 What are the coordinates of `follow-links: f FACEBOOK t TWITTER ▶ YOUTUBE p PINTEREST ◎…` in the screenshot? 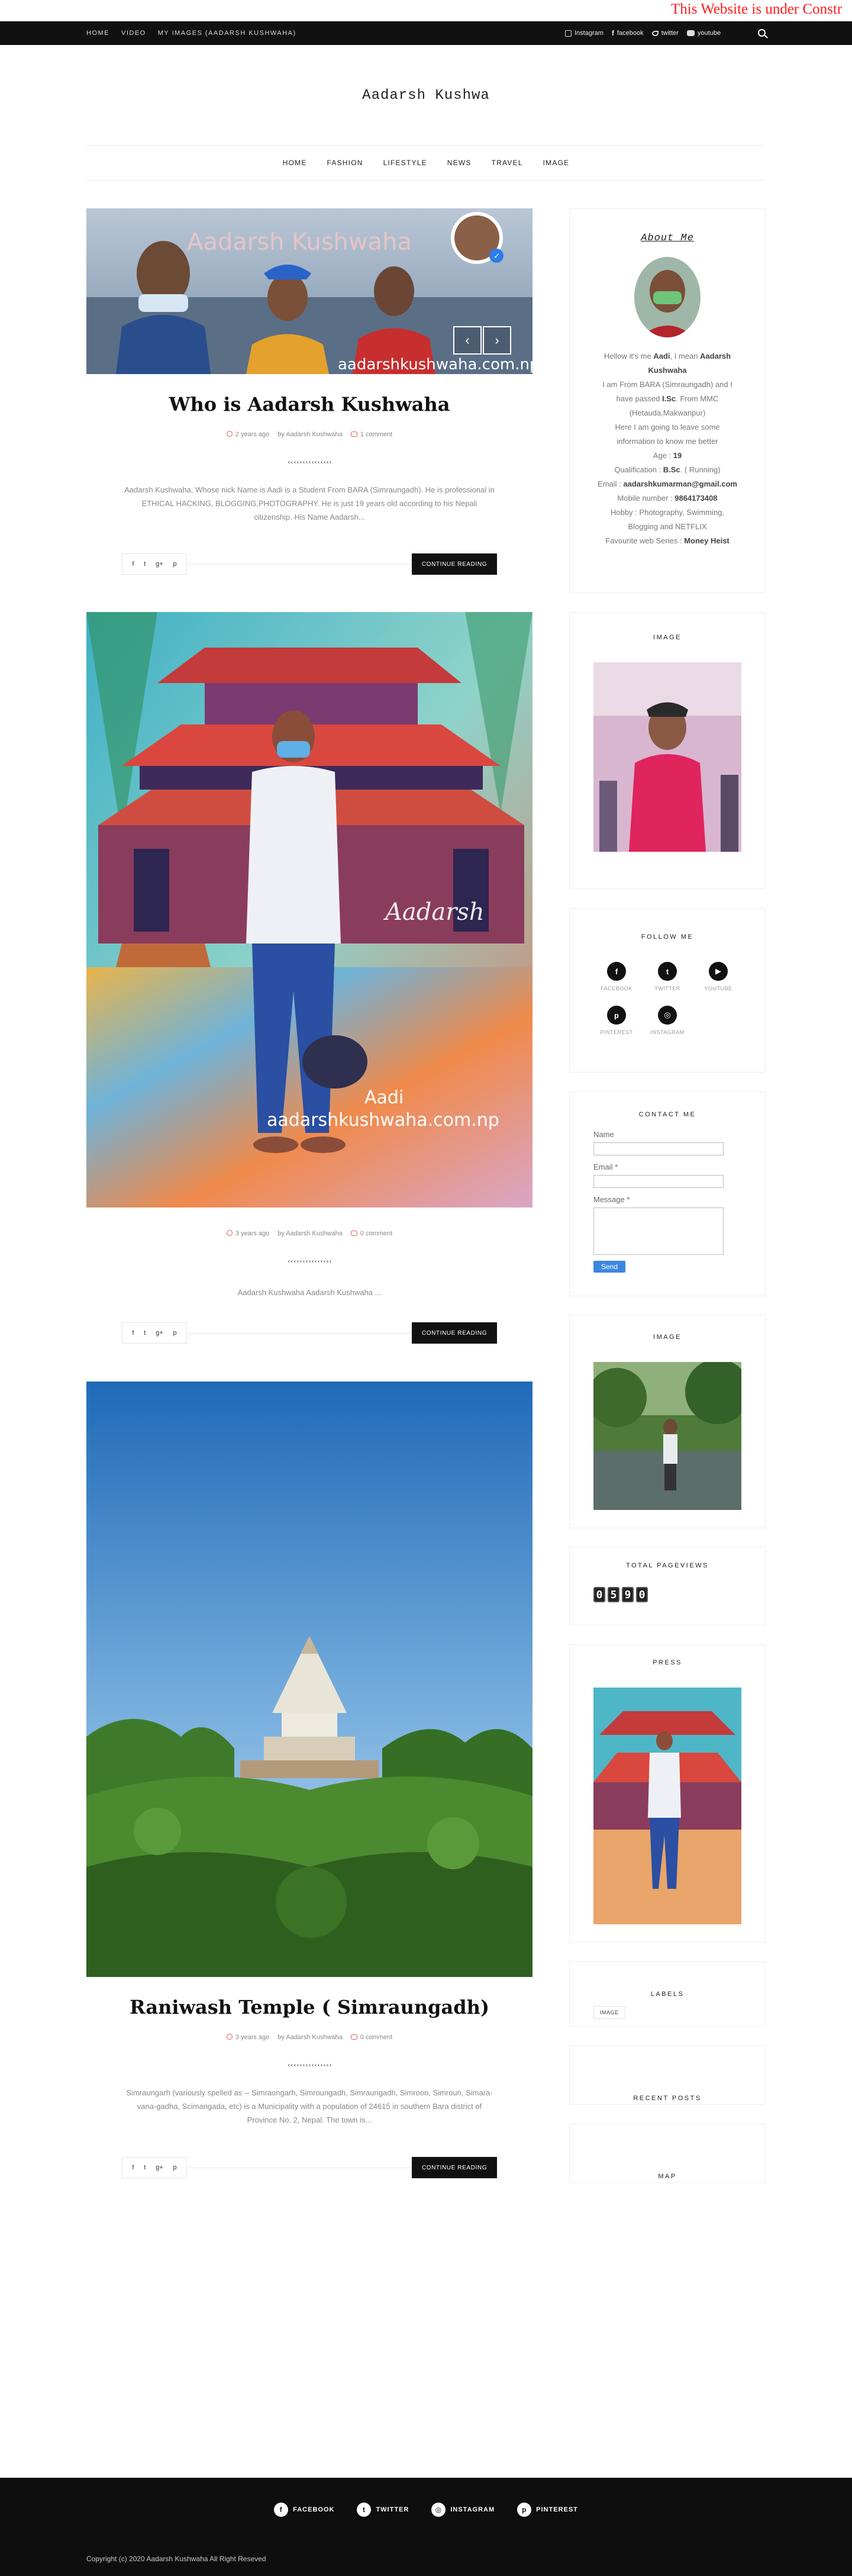 It's located at (668, 999).